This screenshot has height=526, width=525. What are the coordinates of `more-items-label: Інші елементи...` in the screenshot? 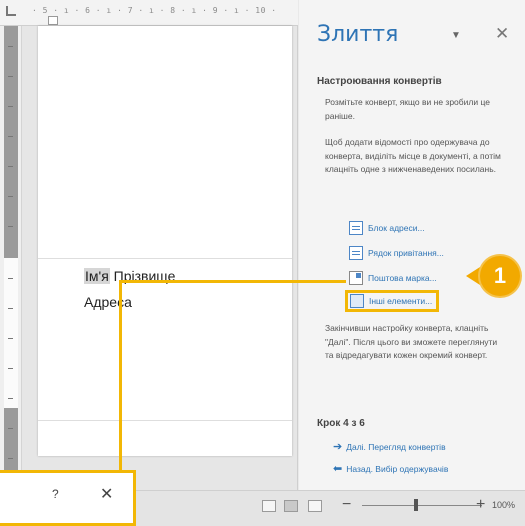 It's located at (401, 301).